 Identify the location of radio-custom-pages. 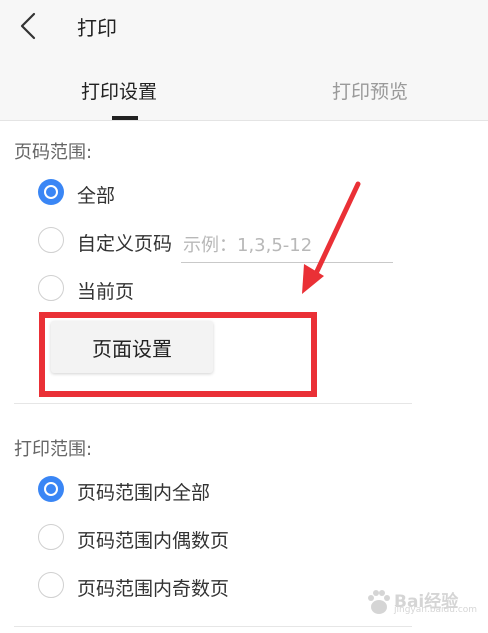
(51, 240).